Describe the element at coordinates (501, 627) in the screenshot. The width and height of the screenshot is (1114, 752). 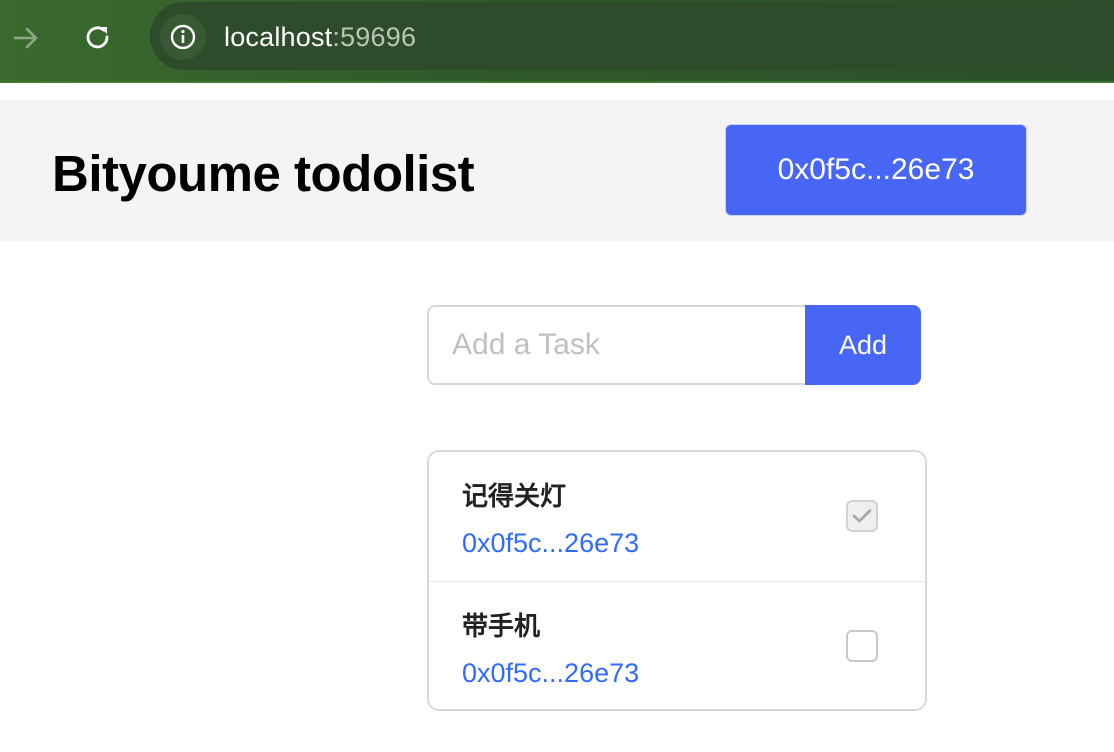
I see `task-title: 带手机` at that location.